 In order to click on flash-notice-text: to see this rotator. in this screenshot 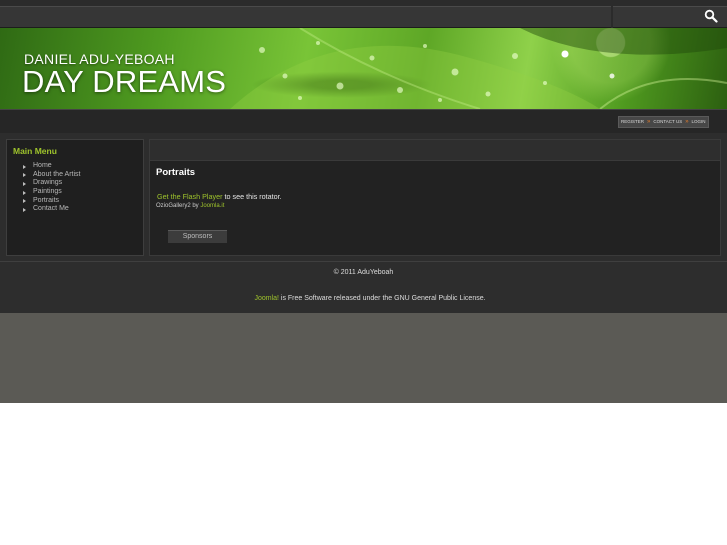, I will do `click(252, 196)`.